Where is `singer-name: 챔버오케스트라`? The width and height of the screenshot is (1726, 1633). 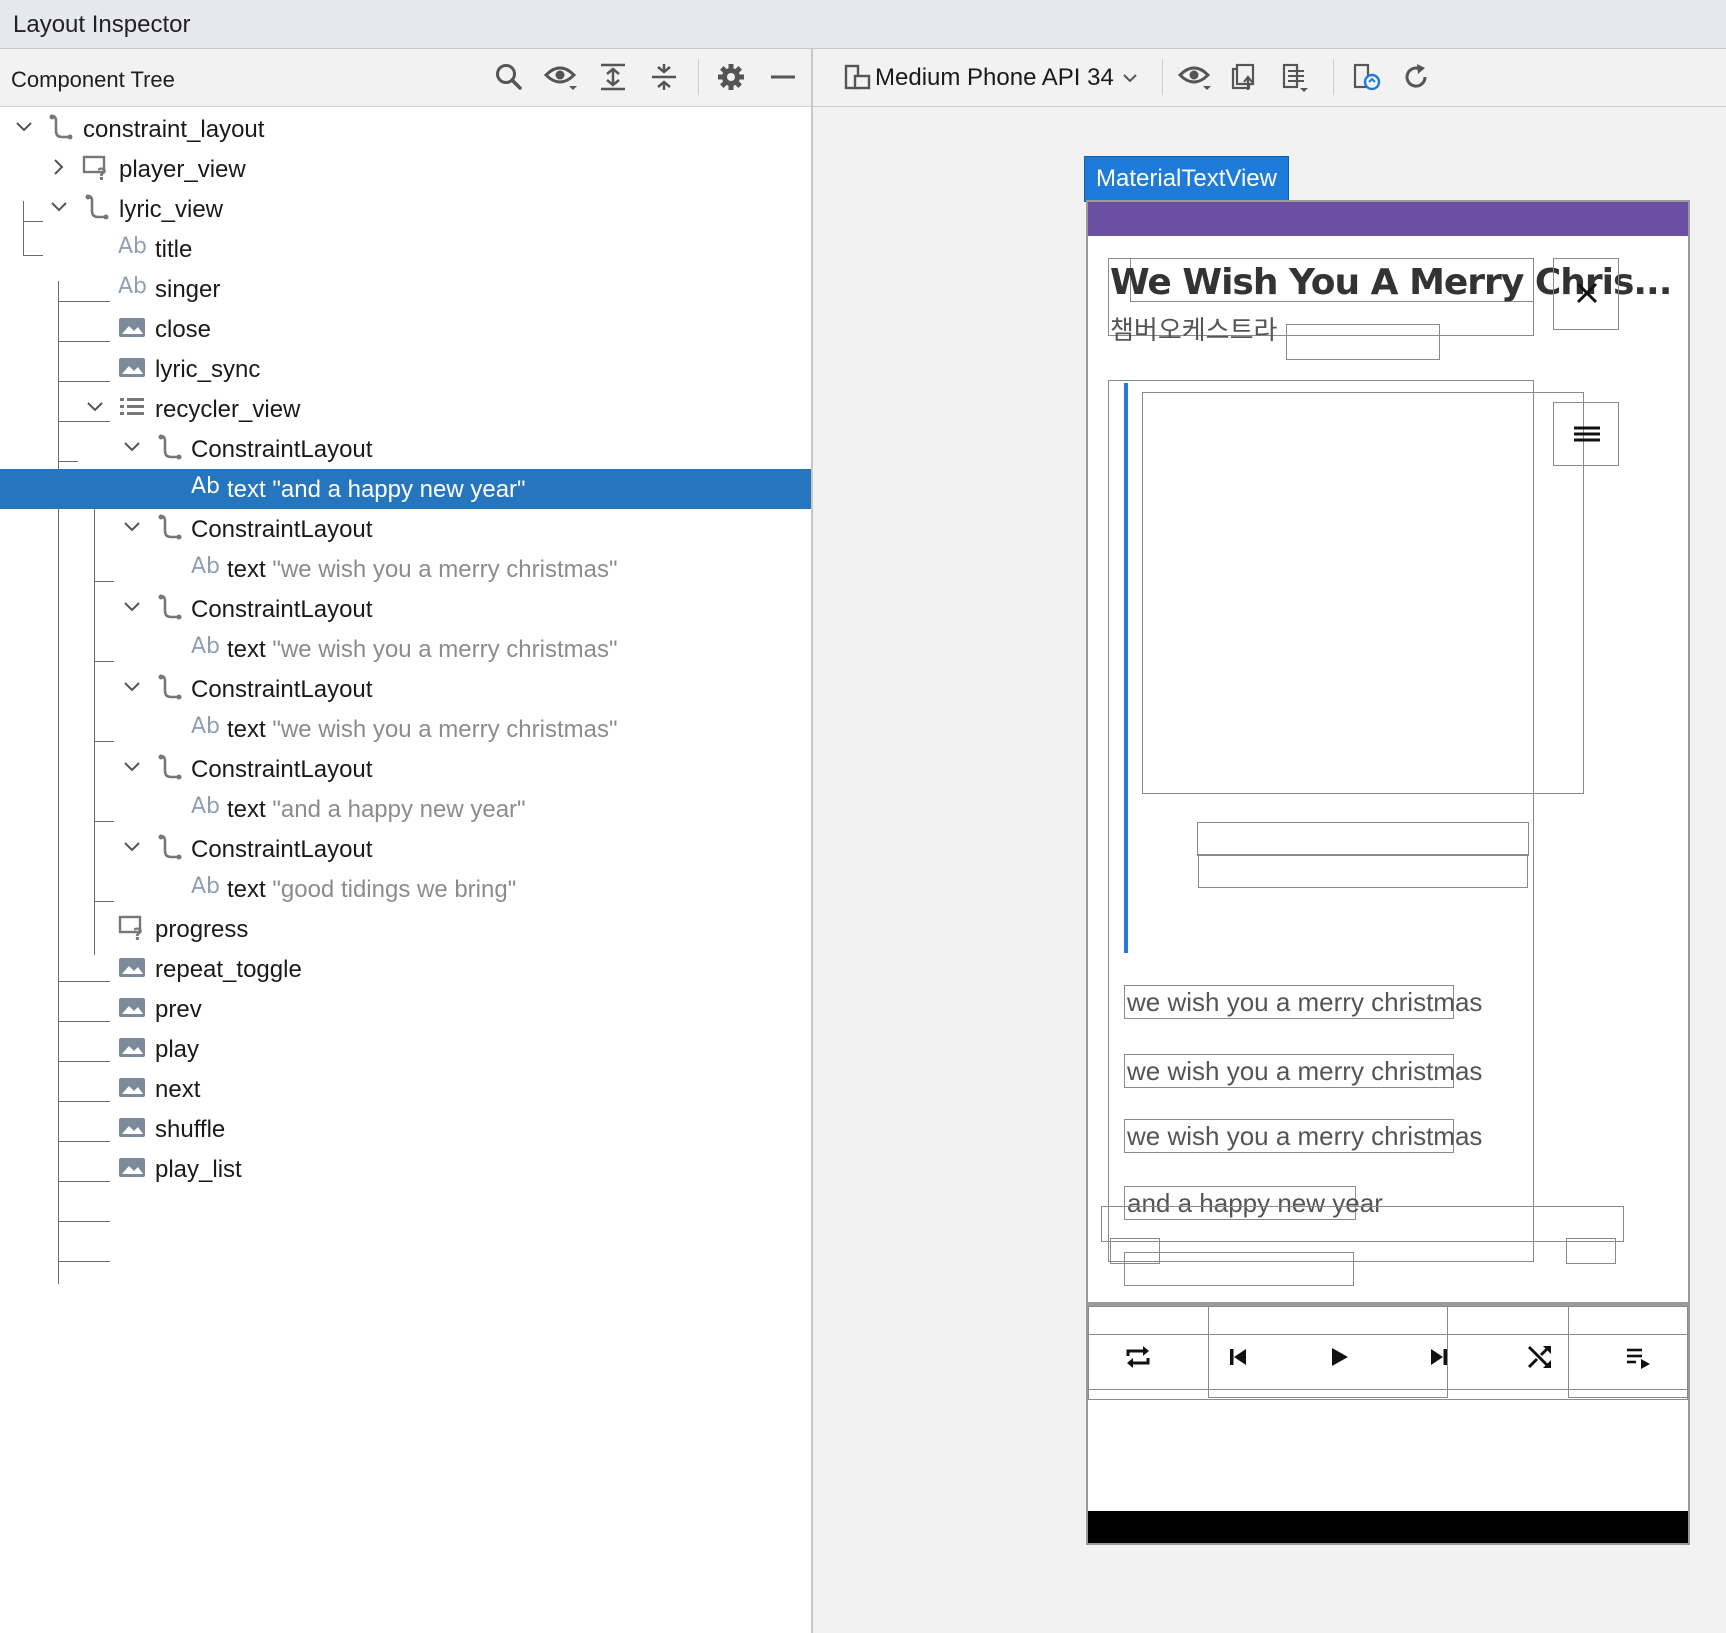 singer-name: 챔버오케스트라 is located at coordinates (1193, 328).